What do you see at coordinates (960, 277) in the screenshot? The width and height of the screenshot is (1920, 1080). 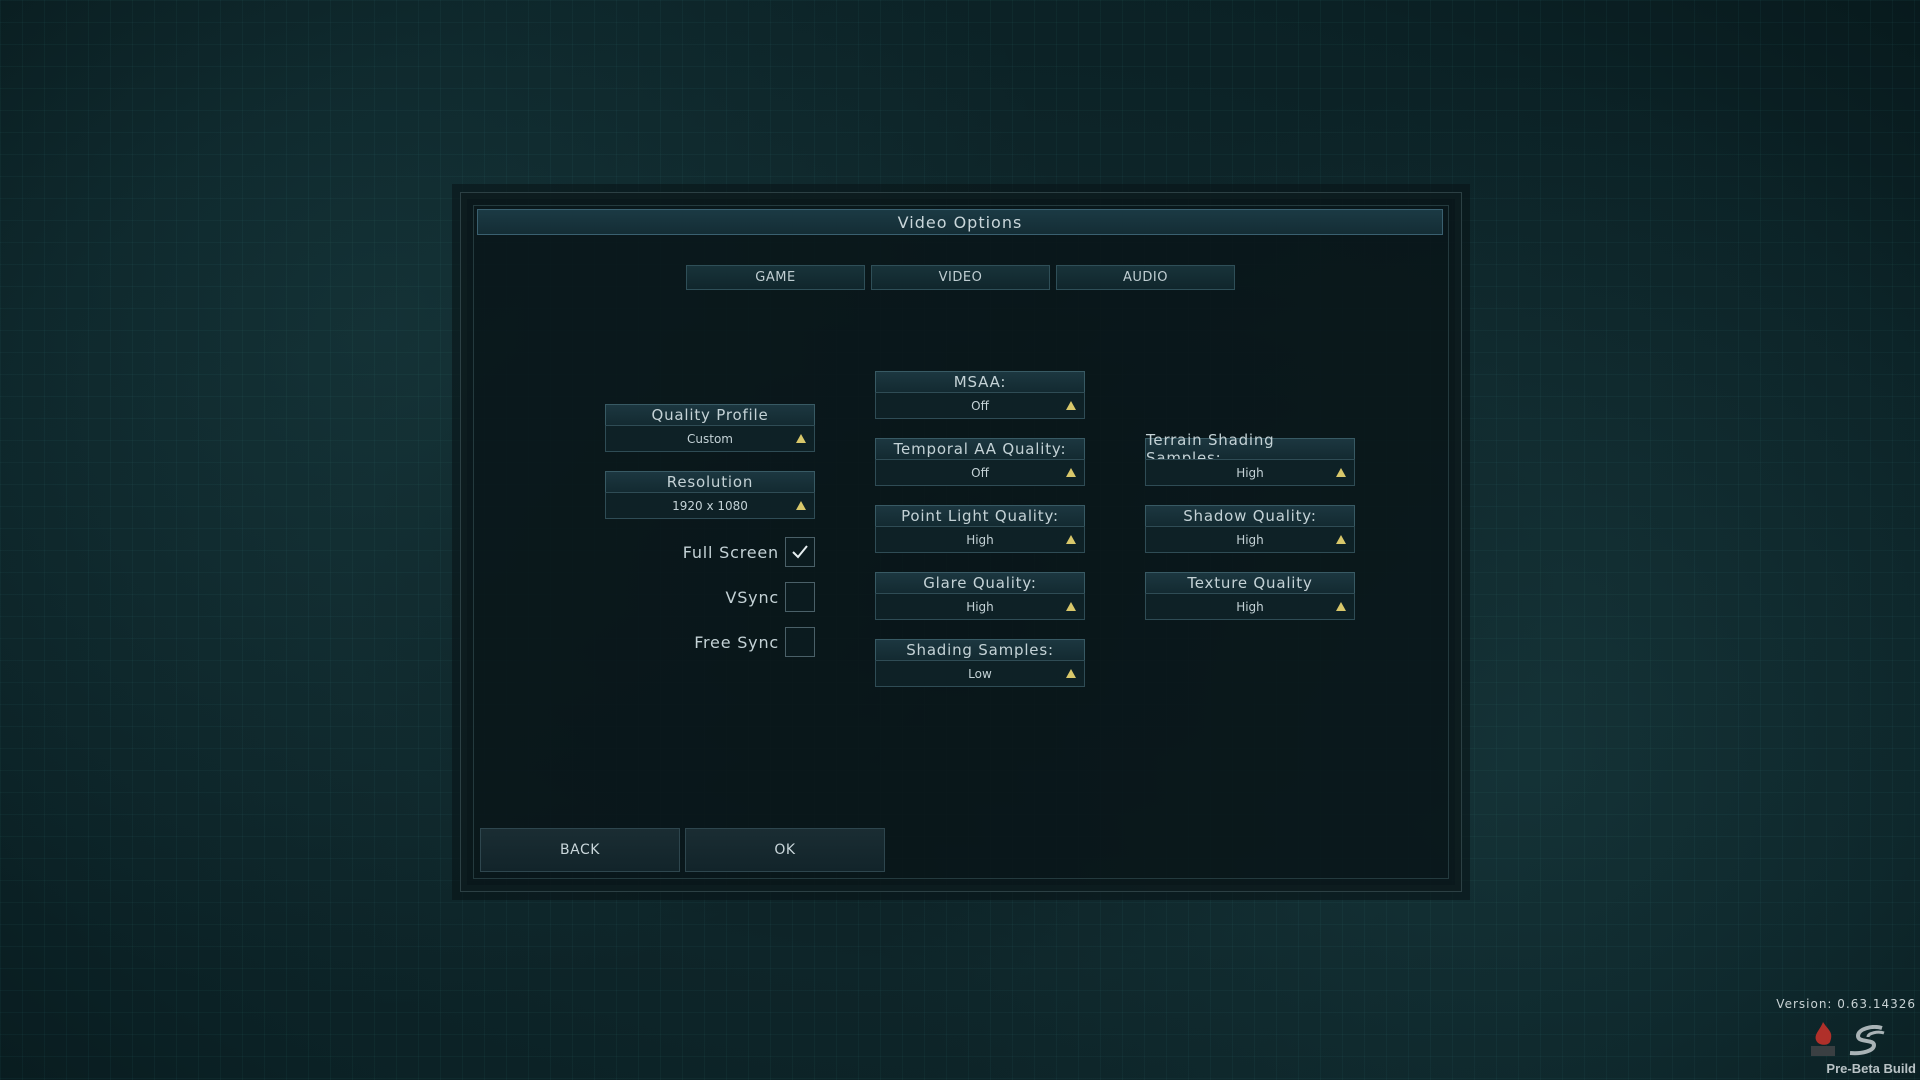 I see `tab-video: VIDEO` at bounding box center [960, 277].